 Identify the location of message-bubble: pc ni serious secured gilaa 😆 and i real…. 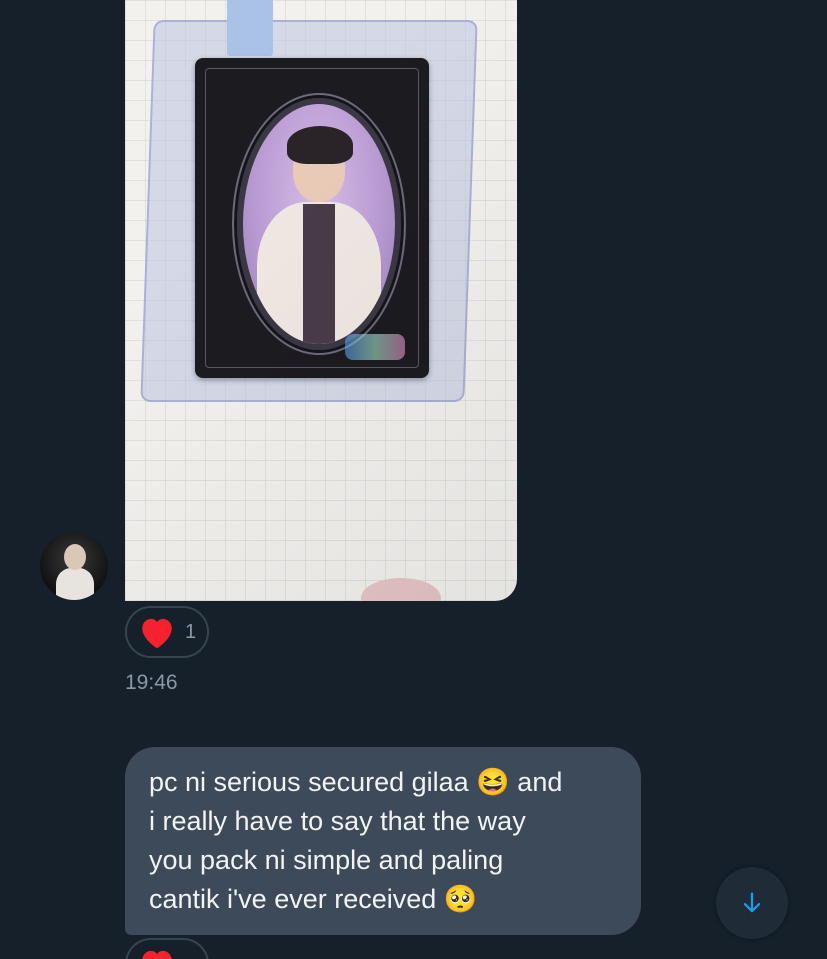
(383, 841).